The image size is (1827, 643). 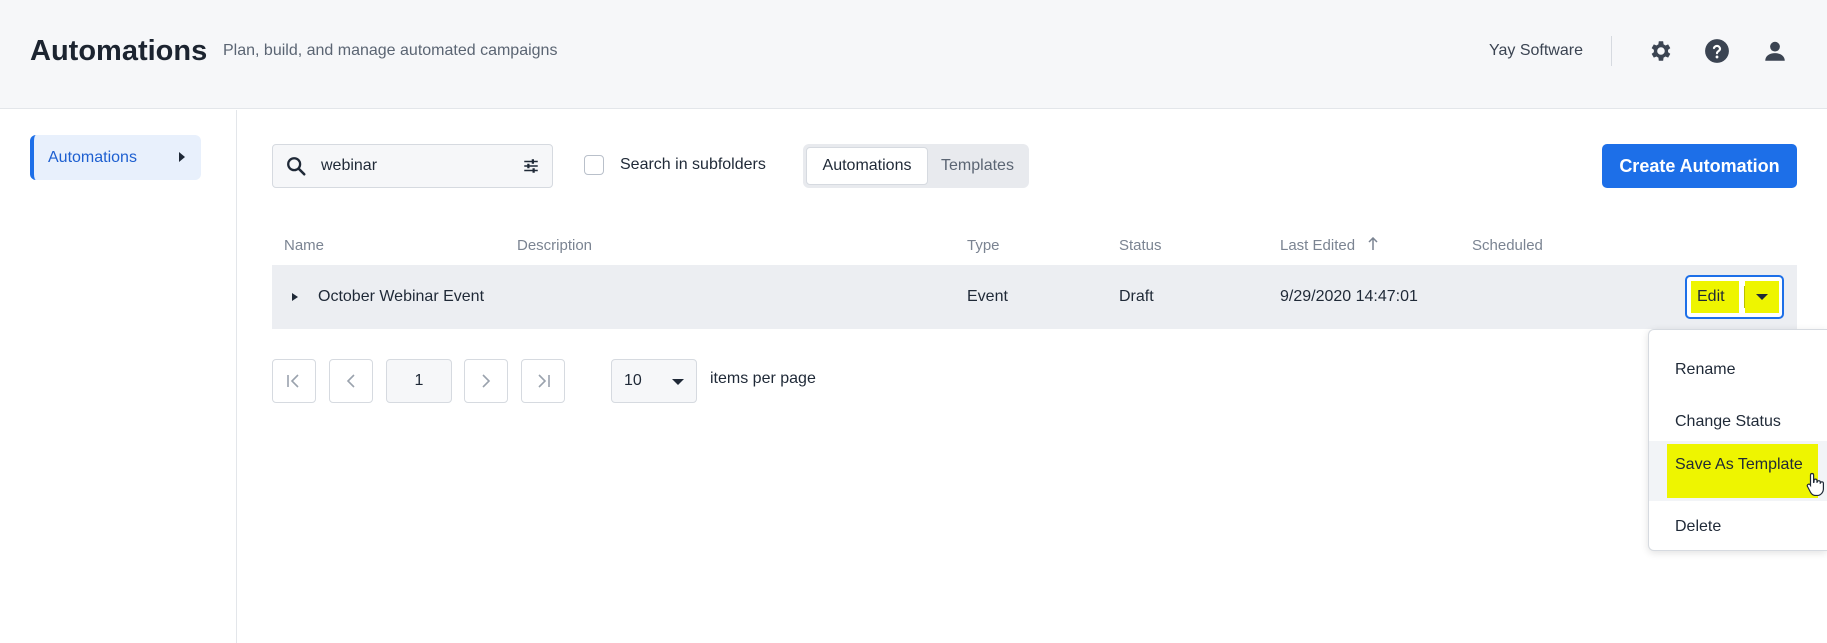 I want to click on sidebar: Automations, so click(x=118, y=376).